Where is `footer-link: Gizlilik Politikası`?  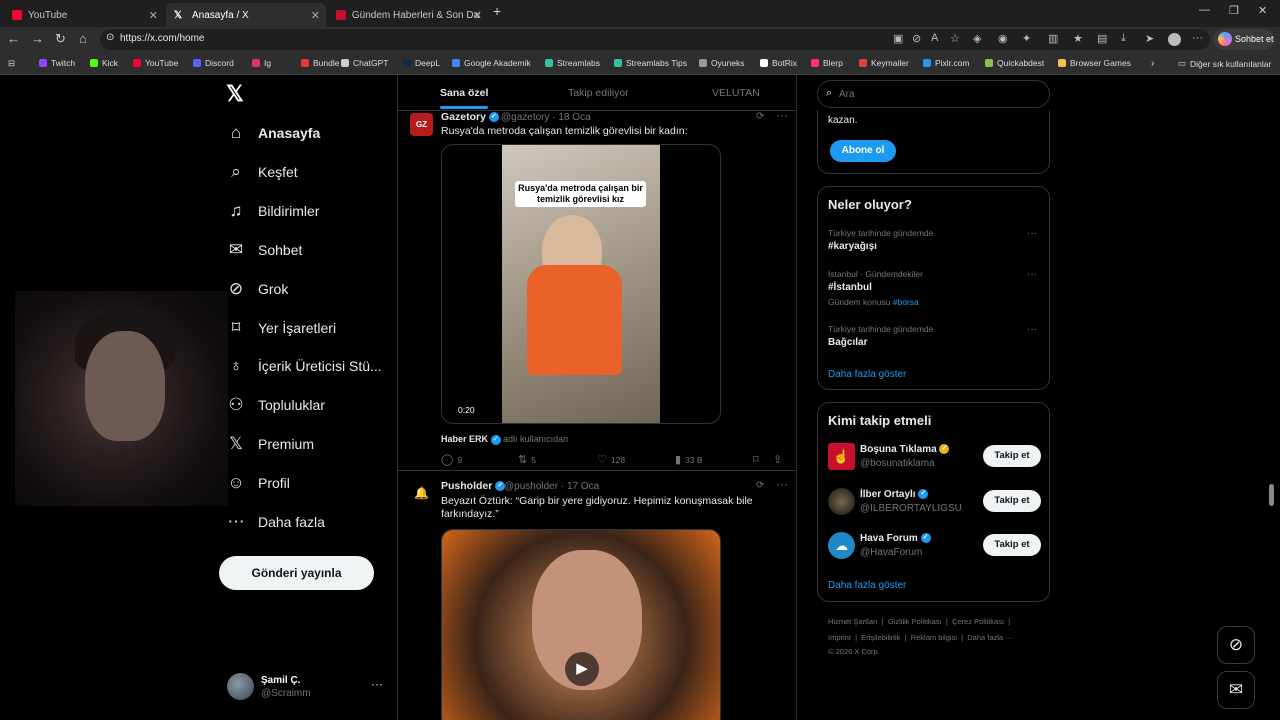 footer-link: Gizlilik Politikası is located at coordinates (915, 621).